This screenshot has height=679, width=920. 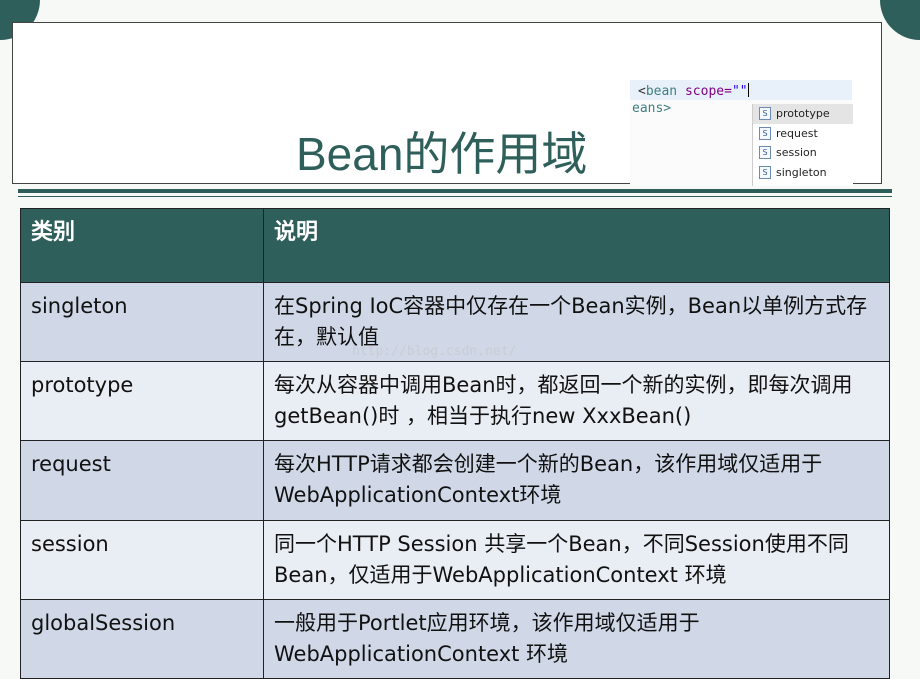 I want to click on table-header-row: 类别 说明, so click(x=455, y=245).